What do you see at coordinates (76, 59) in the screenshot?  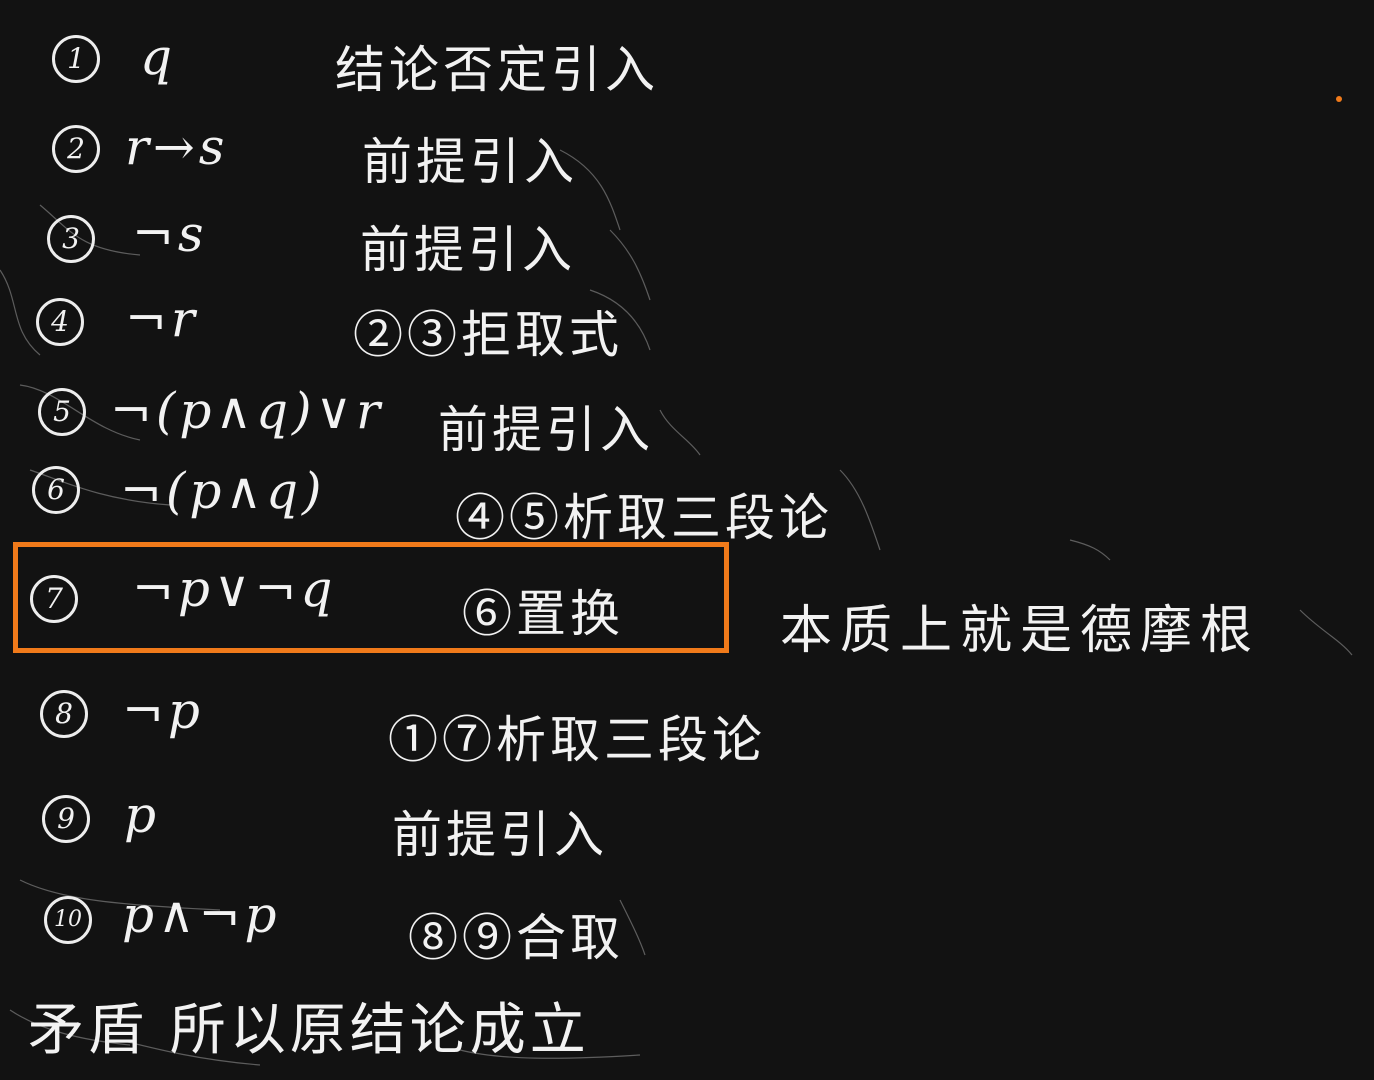 I see `step-number: 1` at bounding box center [76, 59].